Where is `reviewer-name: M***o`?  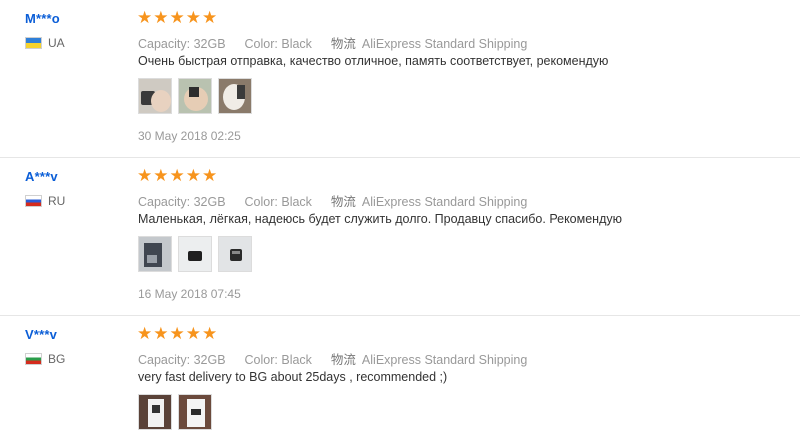 reviewer-name: M***o is located at coordinates (42, 18).